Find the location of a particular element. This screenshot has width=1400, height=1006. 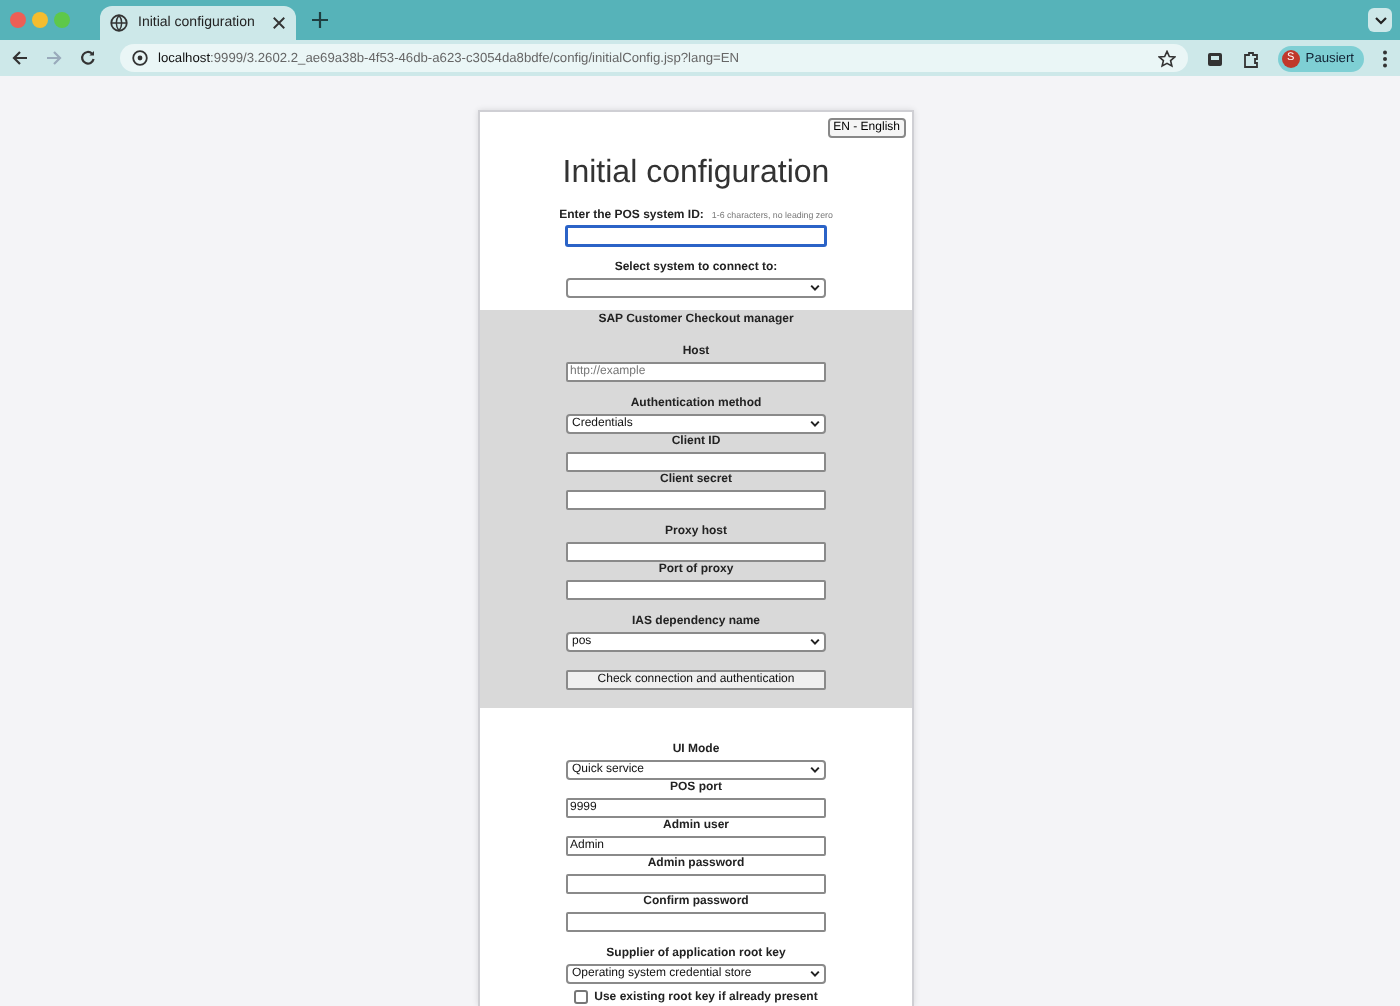

page-title: Initial configuration is located at coordinates (696, 174).